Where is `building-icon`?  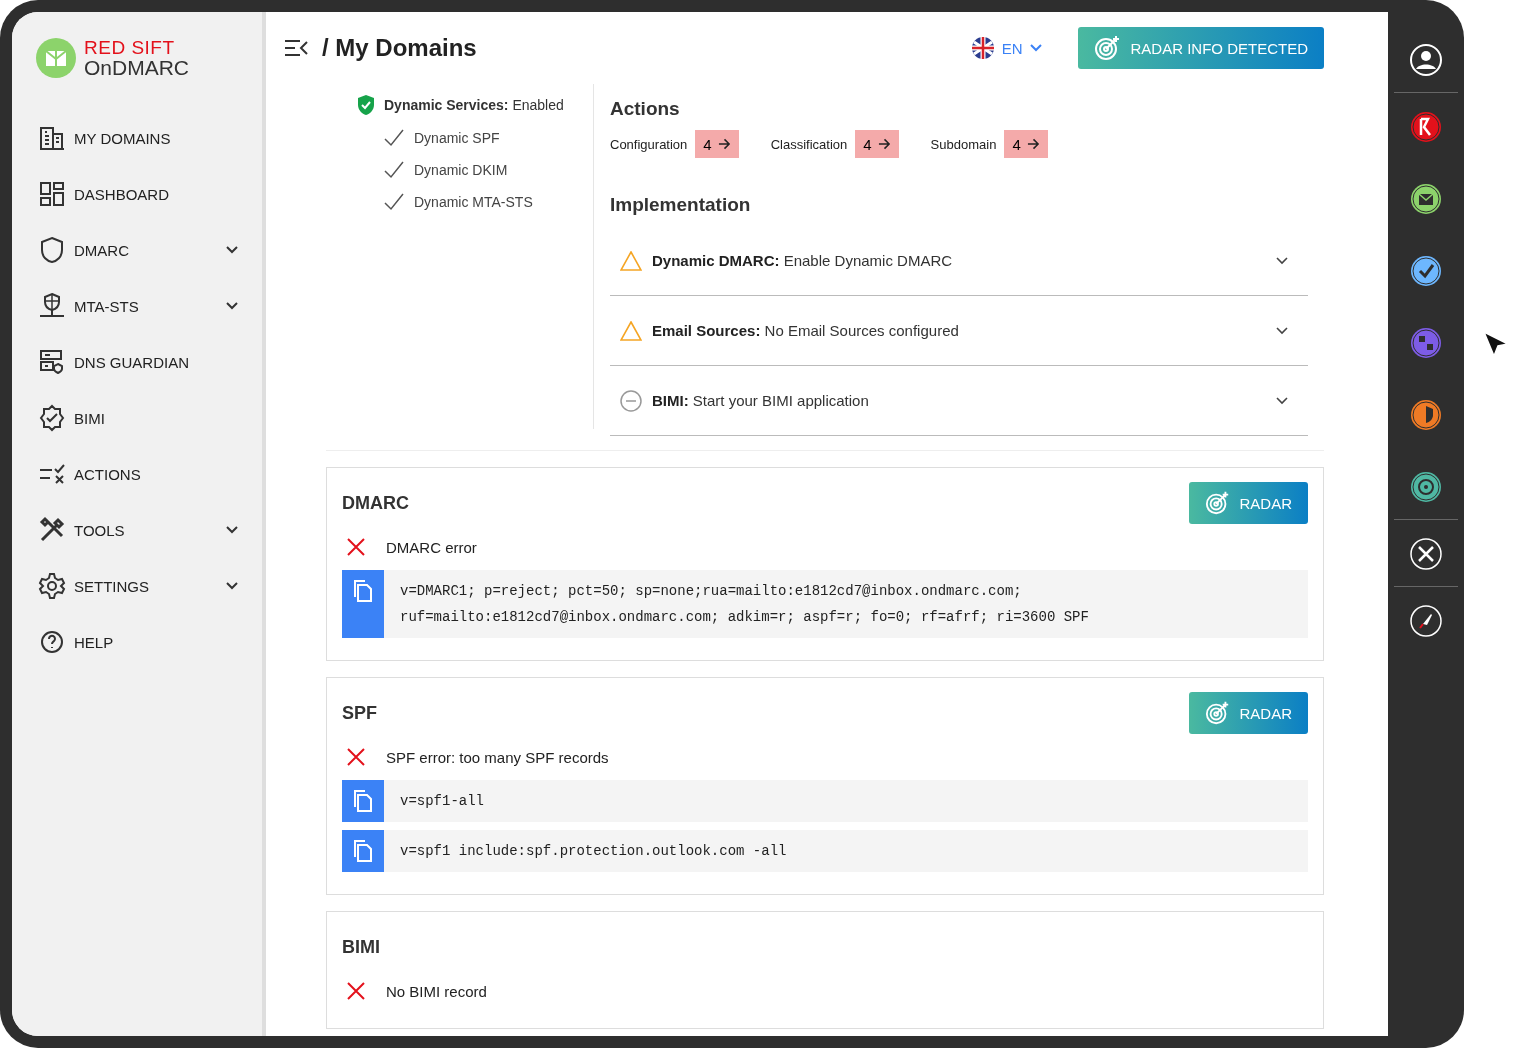 building-icon is located at coordinates (52, 138).